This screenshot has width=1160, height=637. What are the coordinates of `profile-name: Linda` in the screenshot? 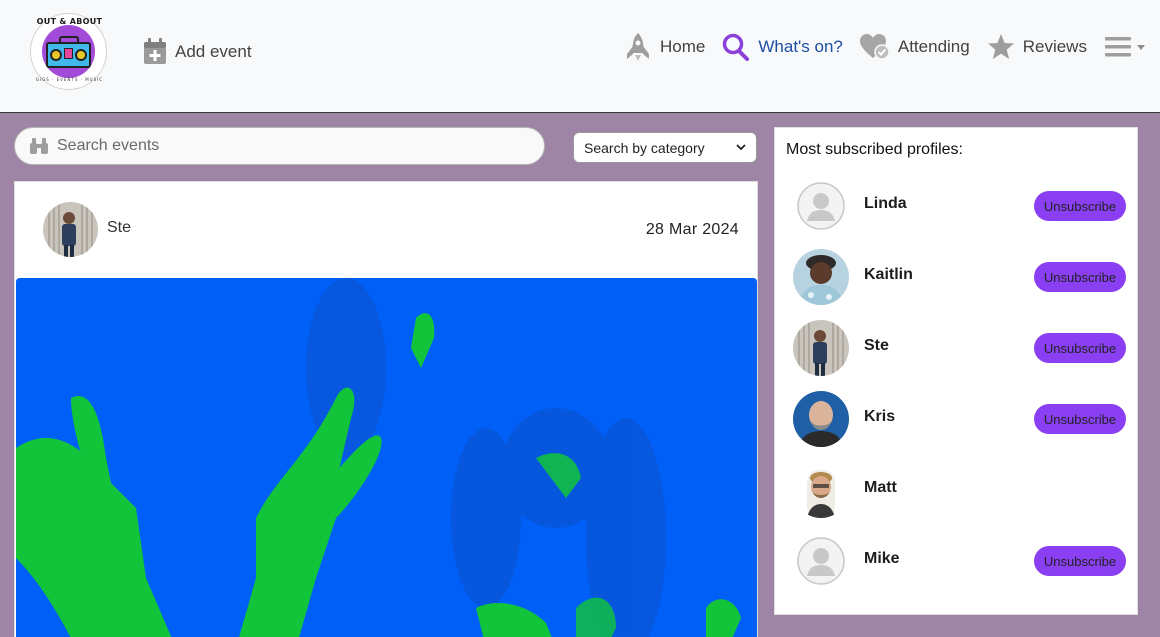 It's located at (885, 204).